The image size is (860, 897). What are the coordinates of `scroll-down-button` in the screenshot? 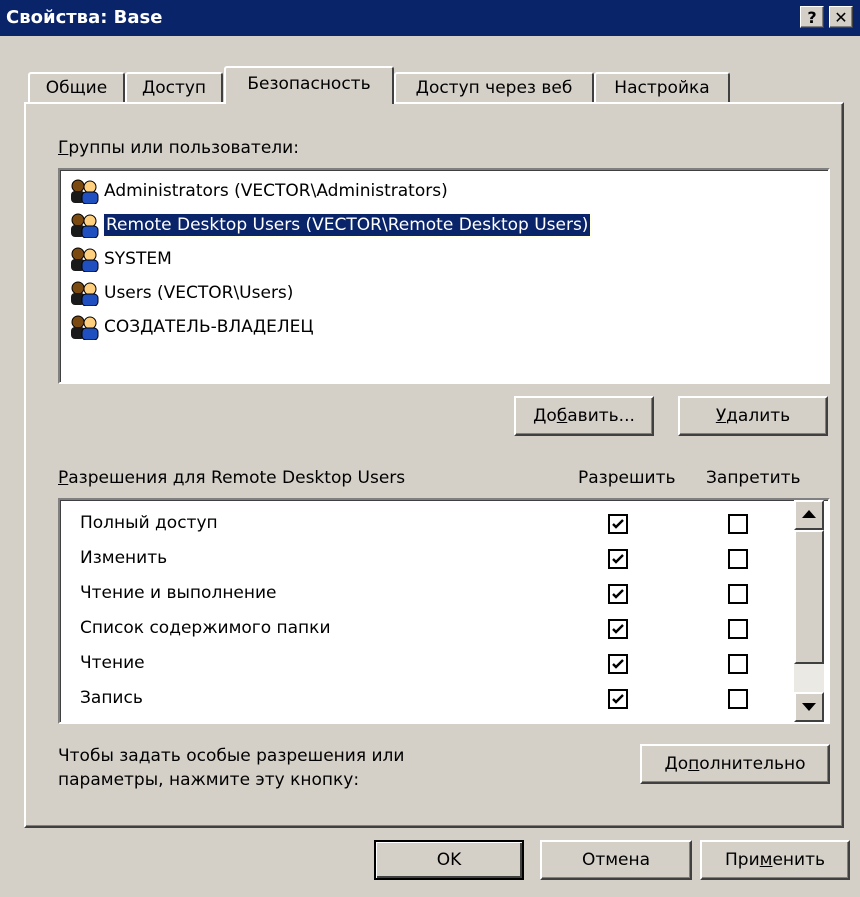 It's located at (809, 707).